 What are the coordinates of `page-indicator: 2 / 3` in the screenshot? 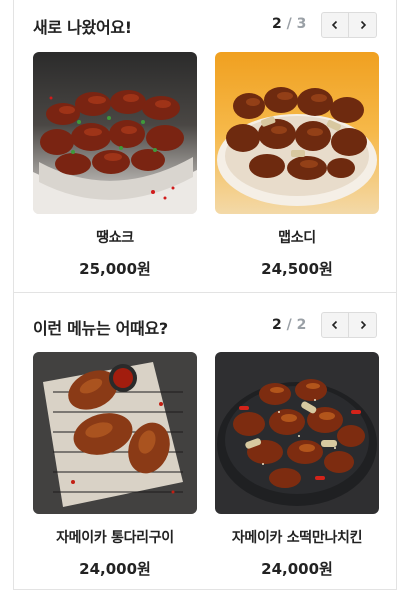 It's located at (289, 24).